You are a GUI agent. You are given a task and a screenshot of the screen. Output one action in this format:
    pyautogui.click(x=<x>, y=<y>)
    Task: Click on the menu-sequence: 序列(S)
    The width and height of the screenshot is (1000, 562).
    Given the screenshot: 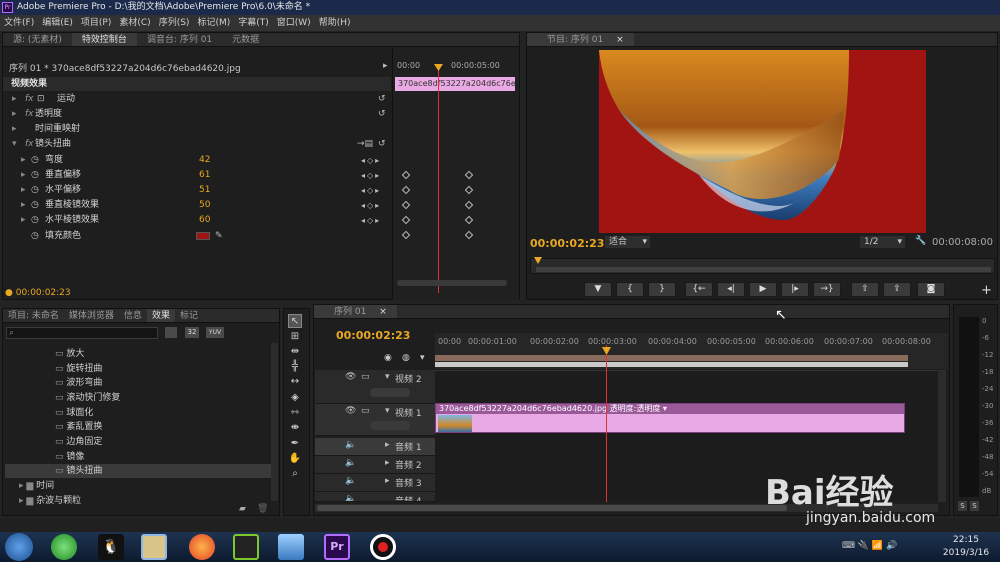 What is the action you would take?
    pyautogui.click(x=174, y=23)
    